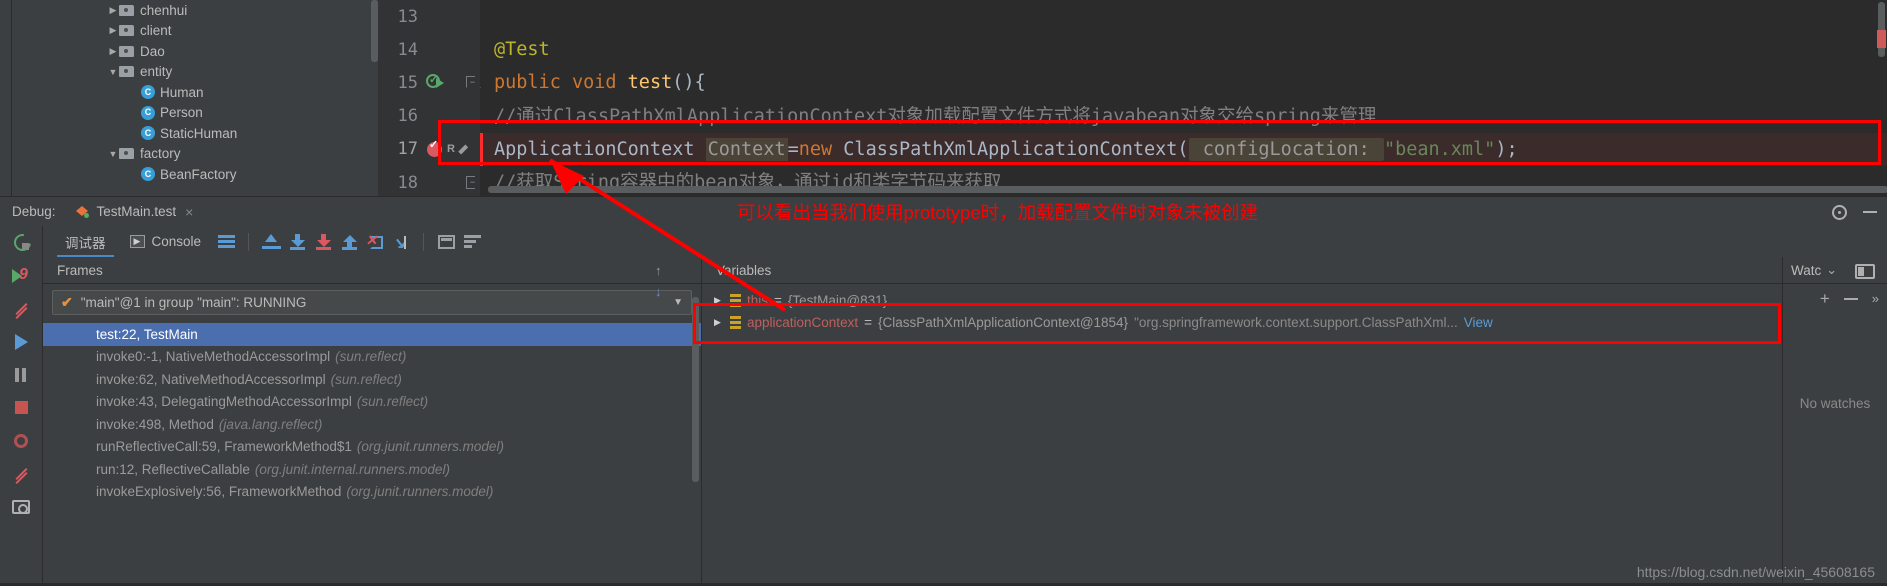 The height and width of the screenshot is (586, 1887). What do you see at coordinates (182, 92) in the screenshot?
I see `tree-item-label: Human` at bounding box center [182, 92].